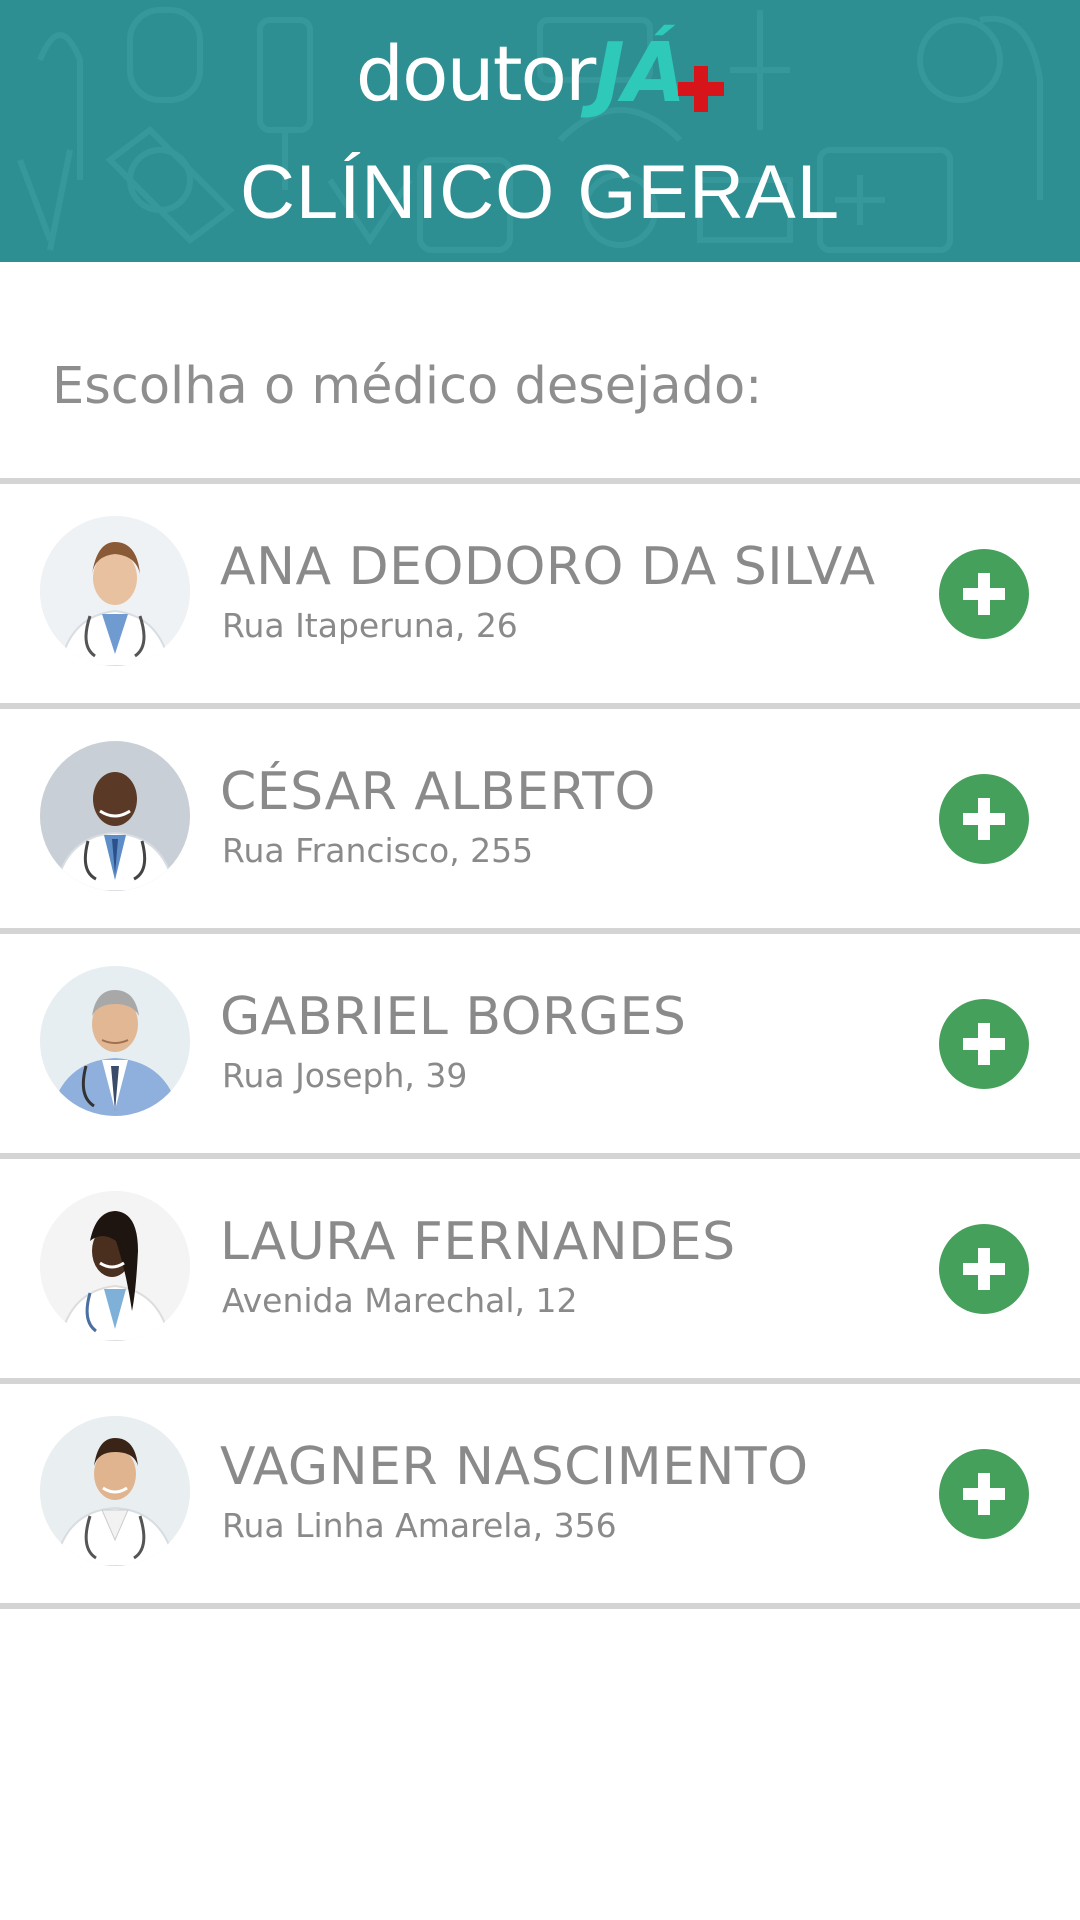 The width and height of the screenshot is (1080, 1920). I want to click on doutorja-logo: doutorJÁ, so click(540, 74).